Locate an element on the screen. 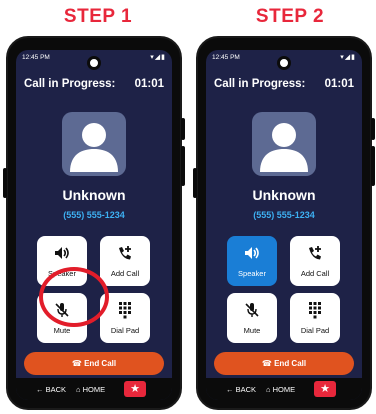 Image resolution: width=376 pixels, height=414 pixels. step-2-title: STEP 2 is located at coordinates (290, 16).